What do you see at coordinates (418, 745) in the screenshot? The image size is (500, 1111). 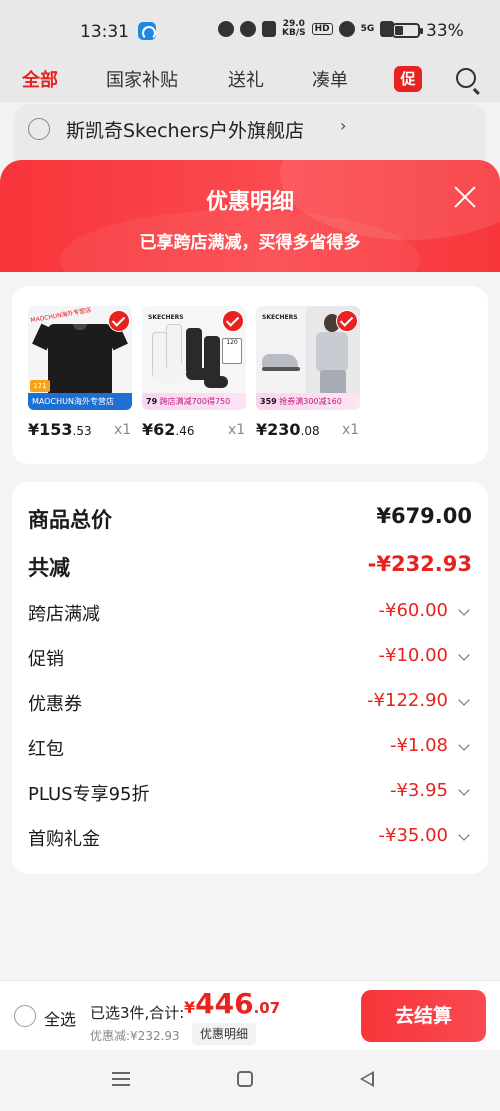 I see `discount-value: -¥1.08` at bounding box center [418, 745].